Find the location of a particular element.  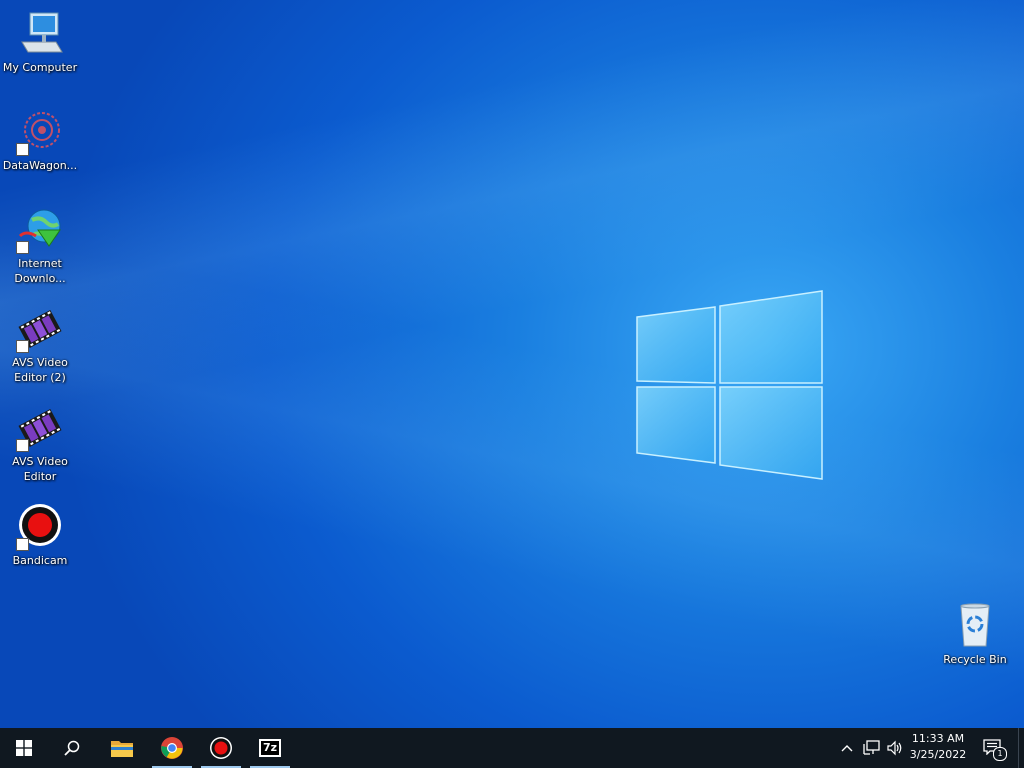

action-center-button: 1 is located at coordinates (993, 748).